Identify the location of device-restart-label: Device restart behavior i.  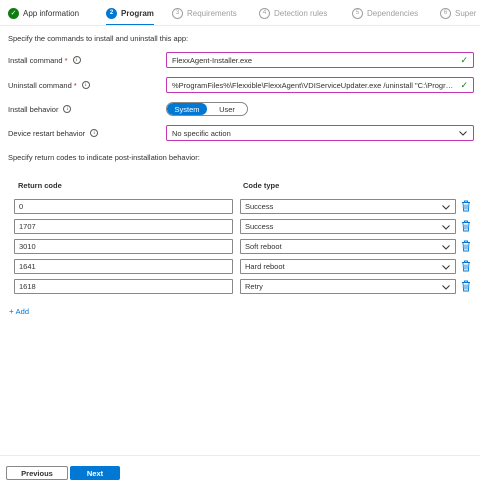
(53, 133).